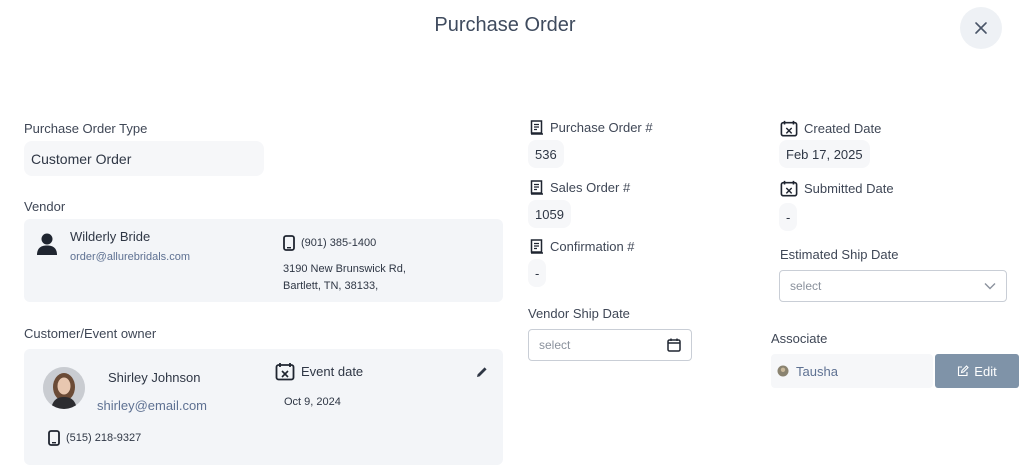  Describe the element at coordinates (579, 313) in the screenshot. I see `vendor-ship-date-label: Vendor Ship Date` at that location.